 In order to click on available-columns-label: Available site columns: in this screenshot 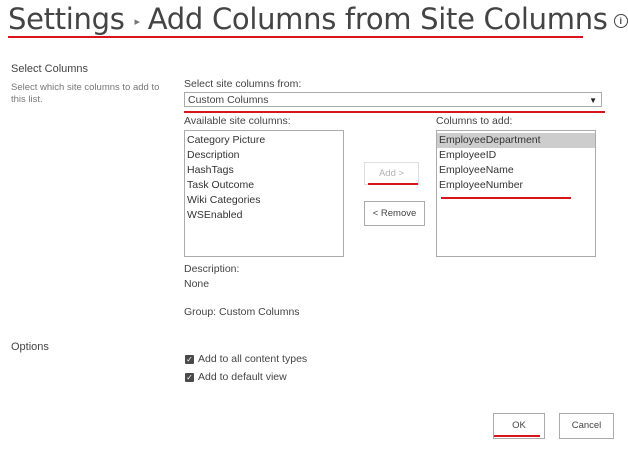, I will do `click(237, 121)`.